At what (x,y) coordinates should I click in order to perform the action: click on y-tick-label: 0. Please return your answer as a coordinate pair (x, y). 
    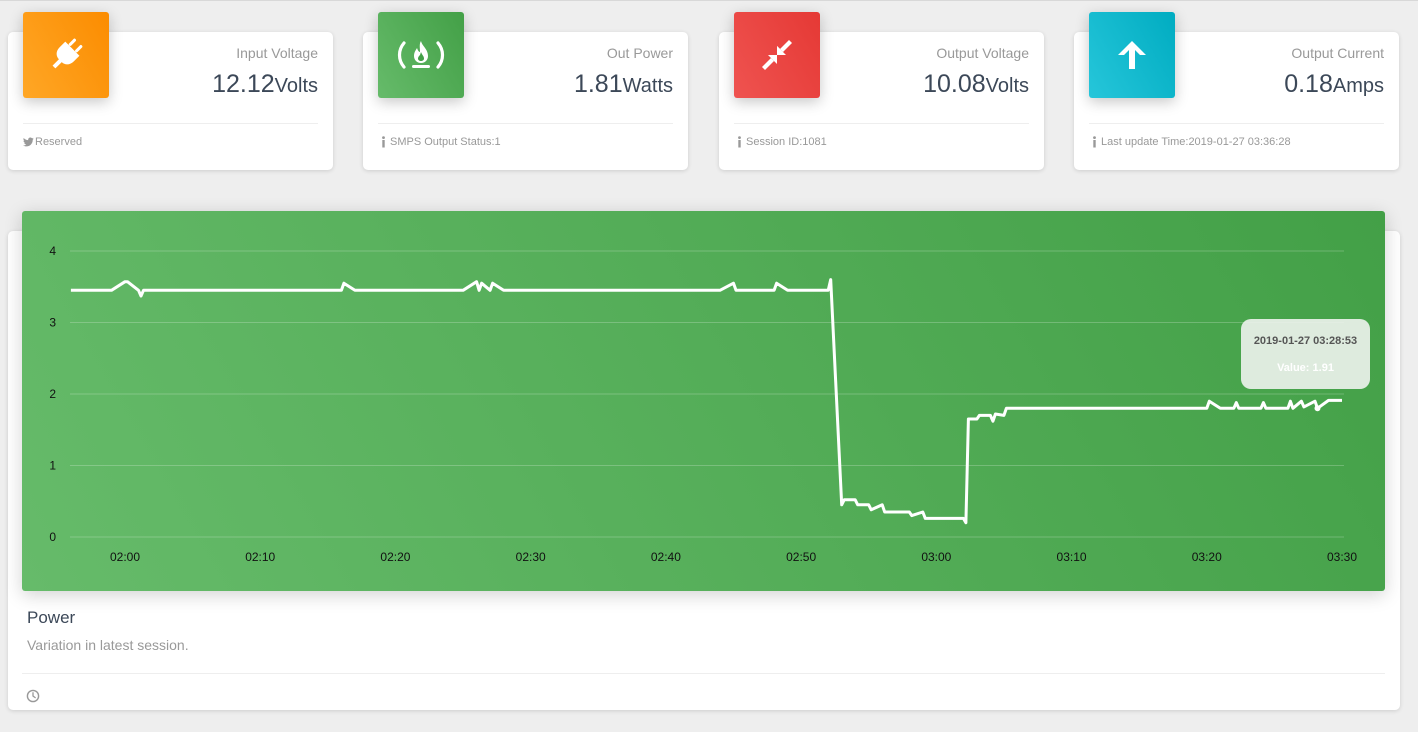
    Looking at the image, I should click on (52, 537).